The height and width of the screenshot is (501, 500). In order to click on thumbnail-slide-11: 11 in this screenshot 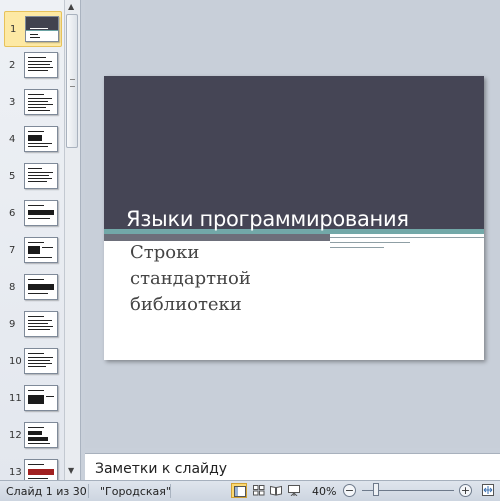, I will do `click(32, 398)`.